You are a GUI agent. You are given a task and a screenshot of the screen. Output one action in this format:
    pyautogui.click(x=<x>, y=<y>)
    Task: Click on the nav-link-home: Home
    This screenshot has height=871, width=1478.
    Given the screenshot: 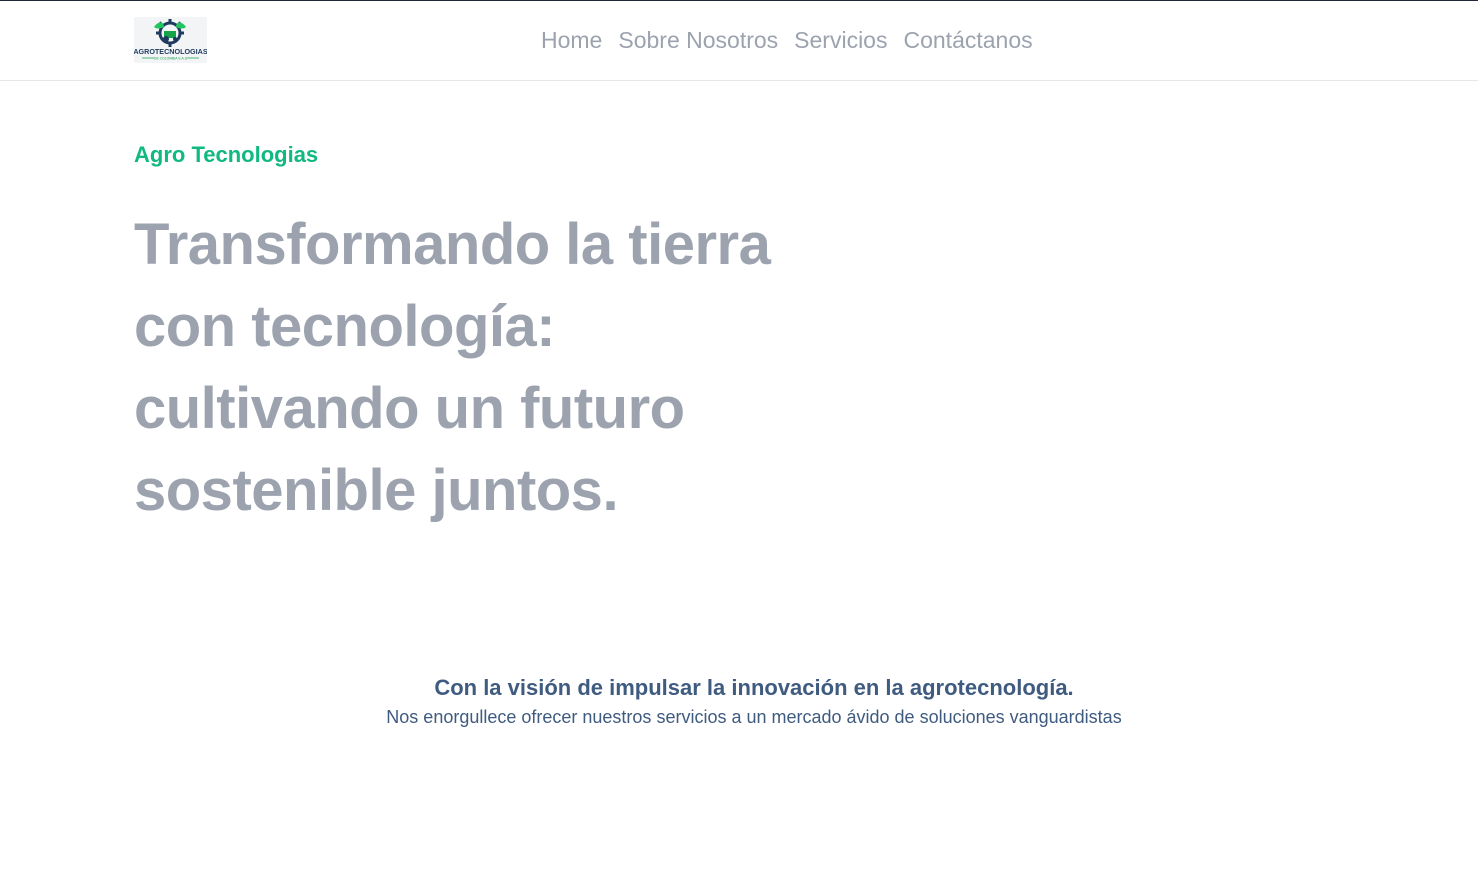 What is the action you would take?
    pyautogui.click(x=571, y=40)
    